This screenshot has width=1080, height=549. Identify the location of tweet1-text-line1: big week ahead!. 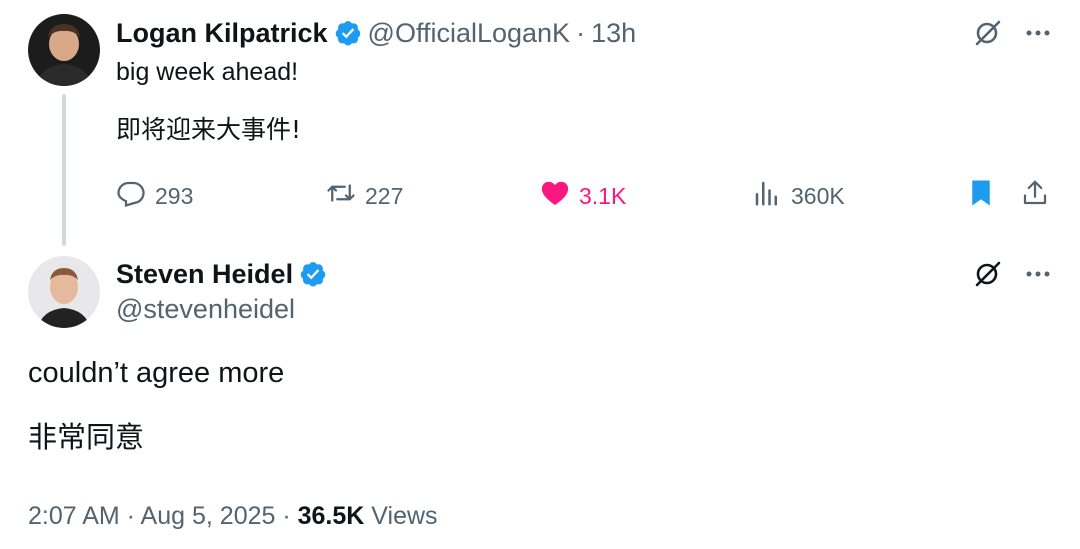
(207, 72).